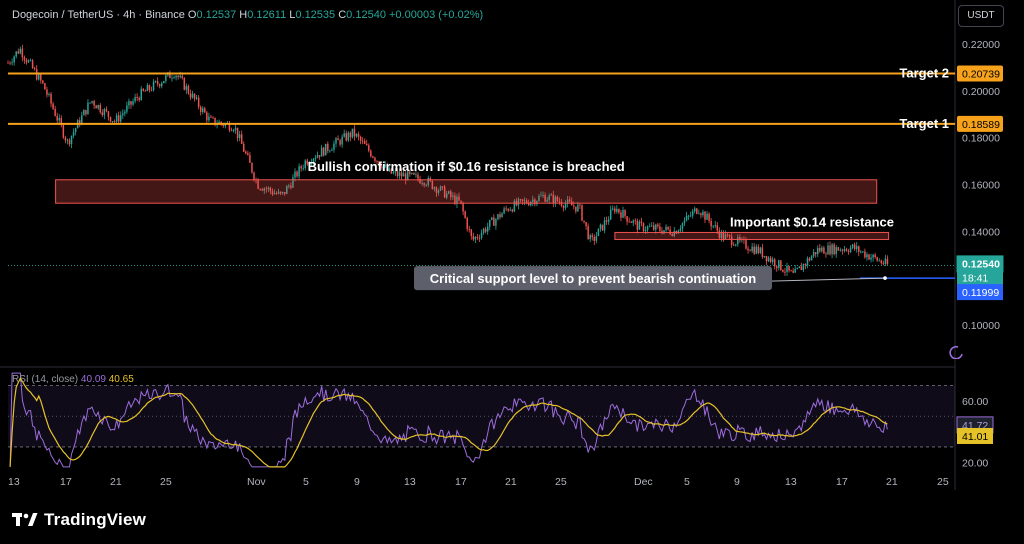  I want to click on price-badge-text-last: 0.12540, so click(981, 264).